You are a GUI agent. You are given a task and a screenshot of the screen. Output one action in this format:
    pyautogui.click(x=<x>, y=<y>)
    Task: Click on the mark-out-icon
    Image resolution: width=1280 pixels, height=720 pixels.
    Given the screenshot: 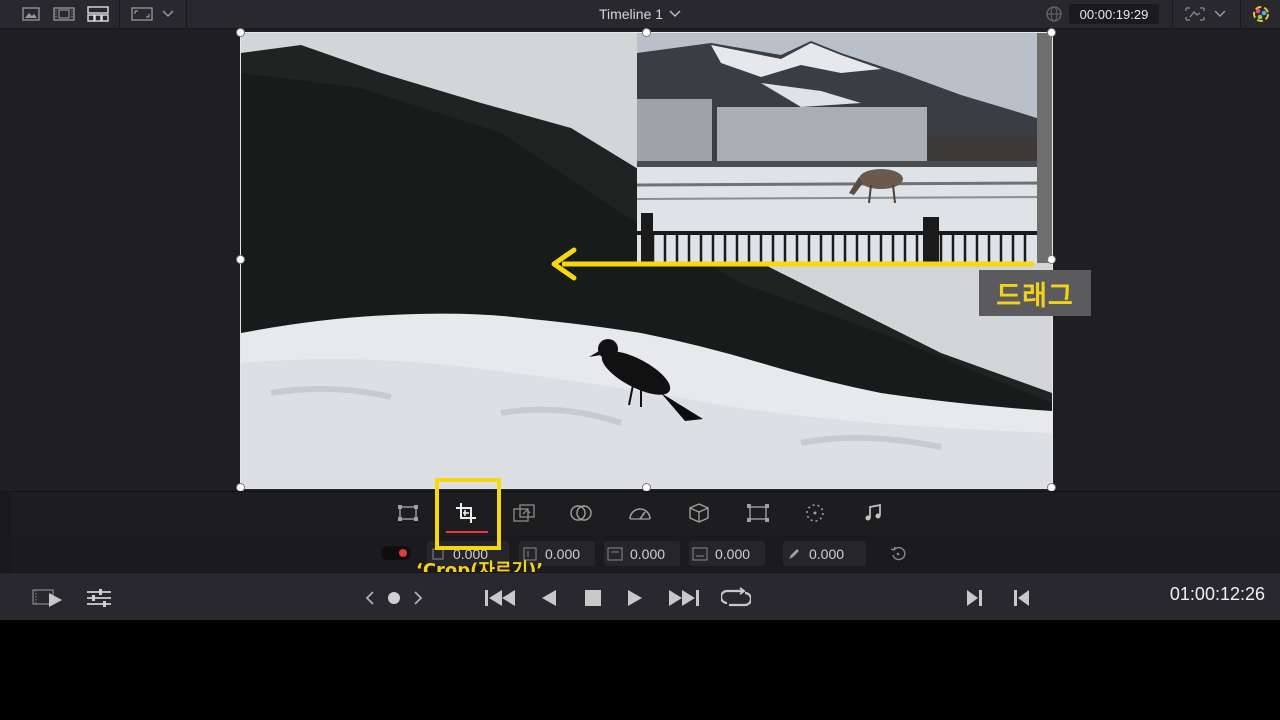 What is the action you would take?
    pyautogui.click(x=1022, y=598)
    